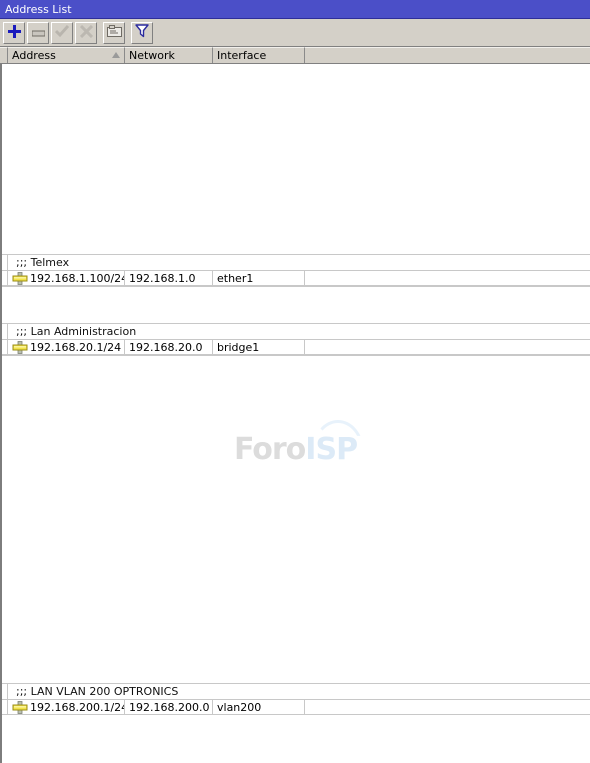  I want to click on cell-address: 192.168.1.100/24, so click(66, 278).